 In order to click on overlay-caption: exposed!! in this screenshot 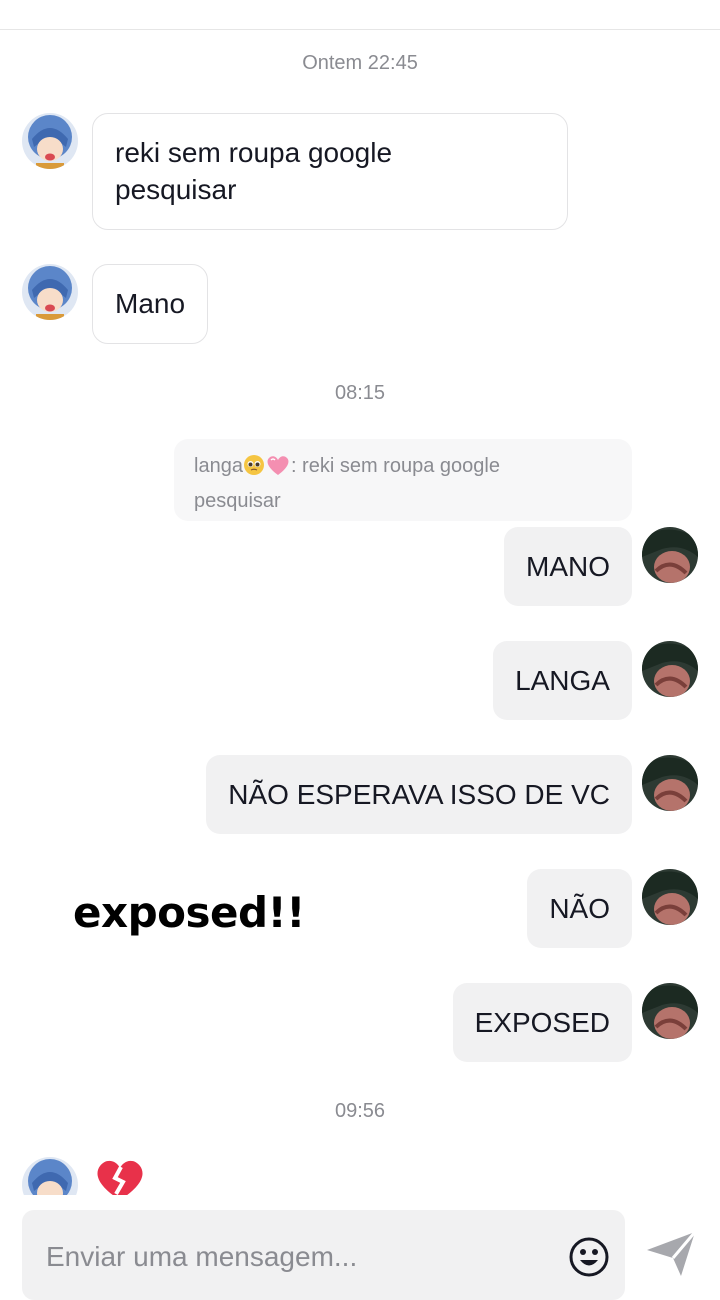, I will do `click(189, 912)`.